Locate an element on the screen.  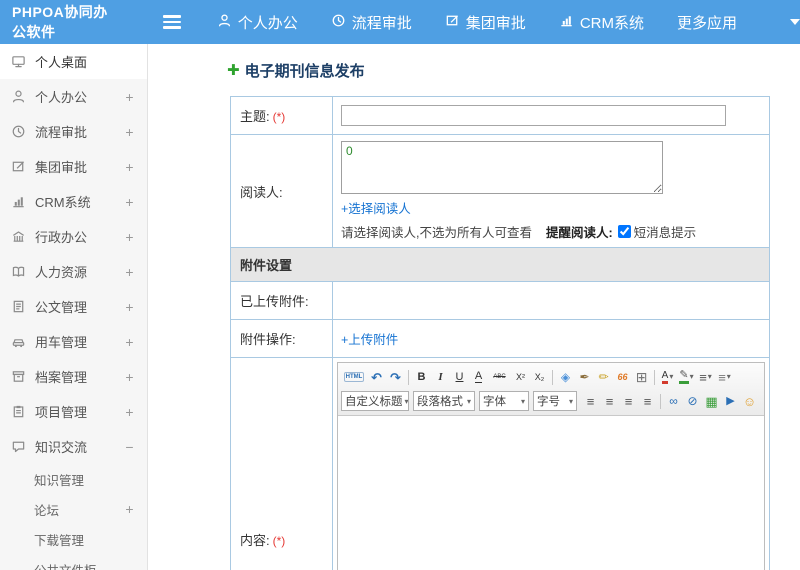
clipboard-icon is located at coordinates (18, 411).